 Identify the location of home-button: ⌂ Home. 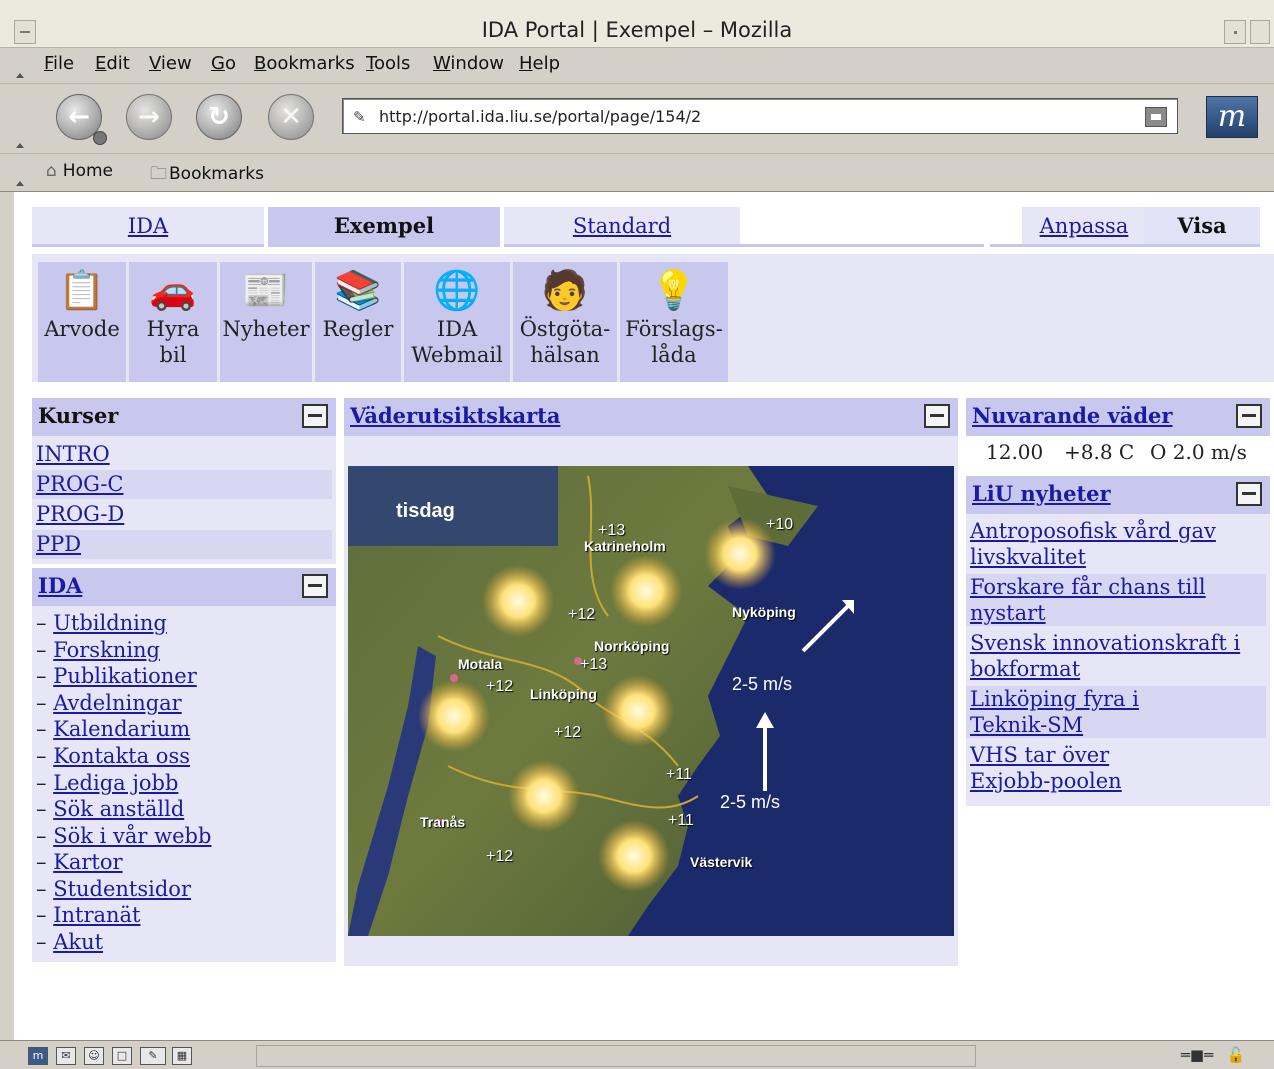
(79, 171).